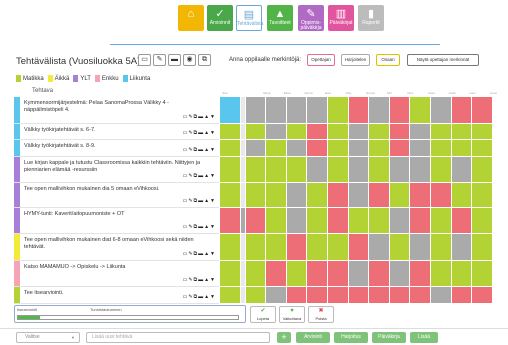 This screenshot has height=345, width=508. I want to click on trash-icon: ▬, so click(174, 60).